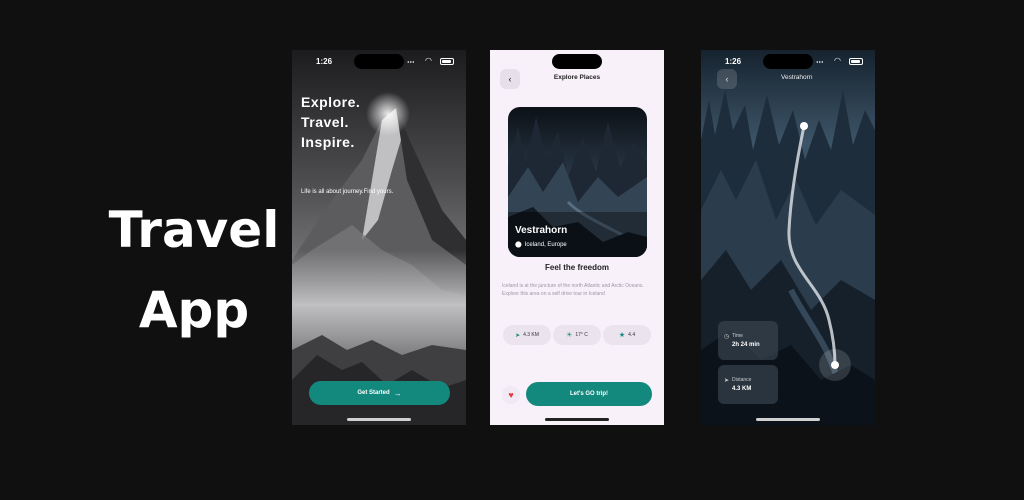 This screenshot has height=500, width=1024. Describe the element at coordinates (746, 345) in the screenshot. I see `time-value: 2h 24 min` at that location.